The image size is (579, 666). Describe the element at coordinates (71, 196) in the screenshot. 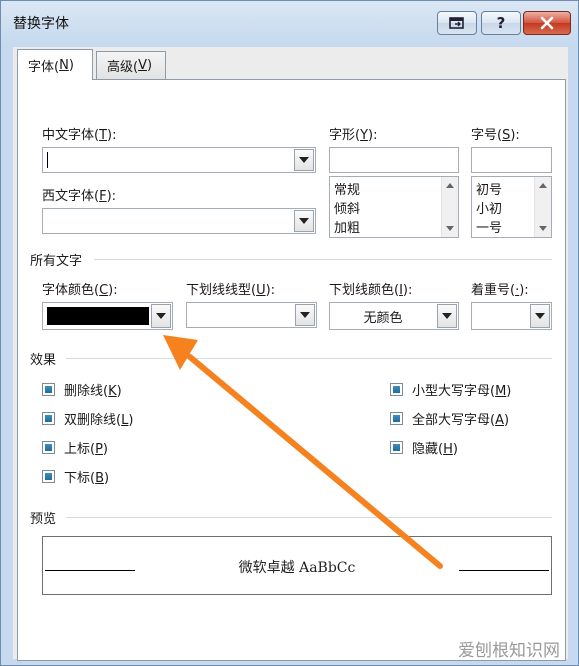

I see `west-font-label-text: 西文字体(` at that location.